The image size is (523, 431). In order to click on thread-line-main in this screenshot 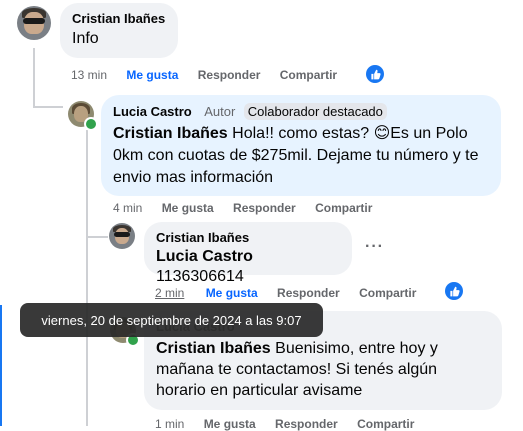, I will do `click(34, 78)`.